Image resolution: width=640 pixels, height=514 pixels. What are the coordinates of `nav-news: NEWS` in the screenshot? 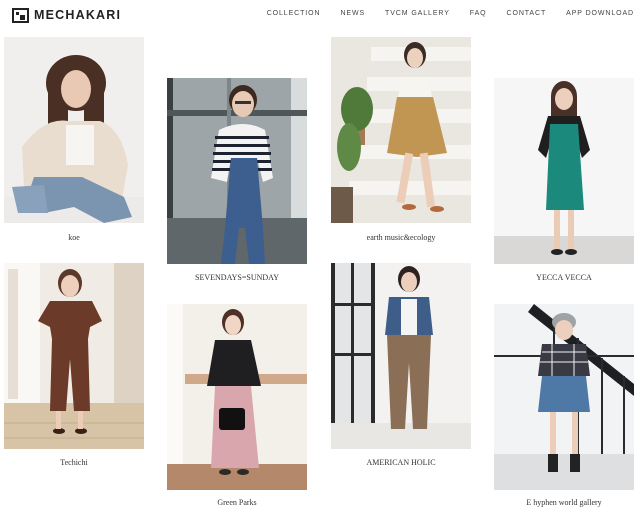 It's located at (352, 13).